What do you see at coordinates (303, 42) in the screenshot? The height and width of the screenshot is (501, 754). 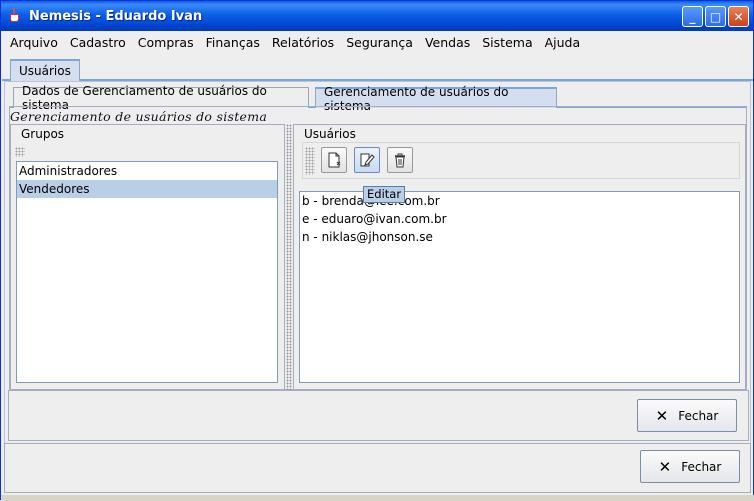 I see `menu-relatorios: Relatórios` at bounding box center [303, 42].